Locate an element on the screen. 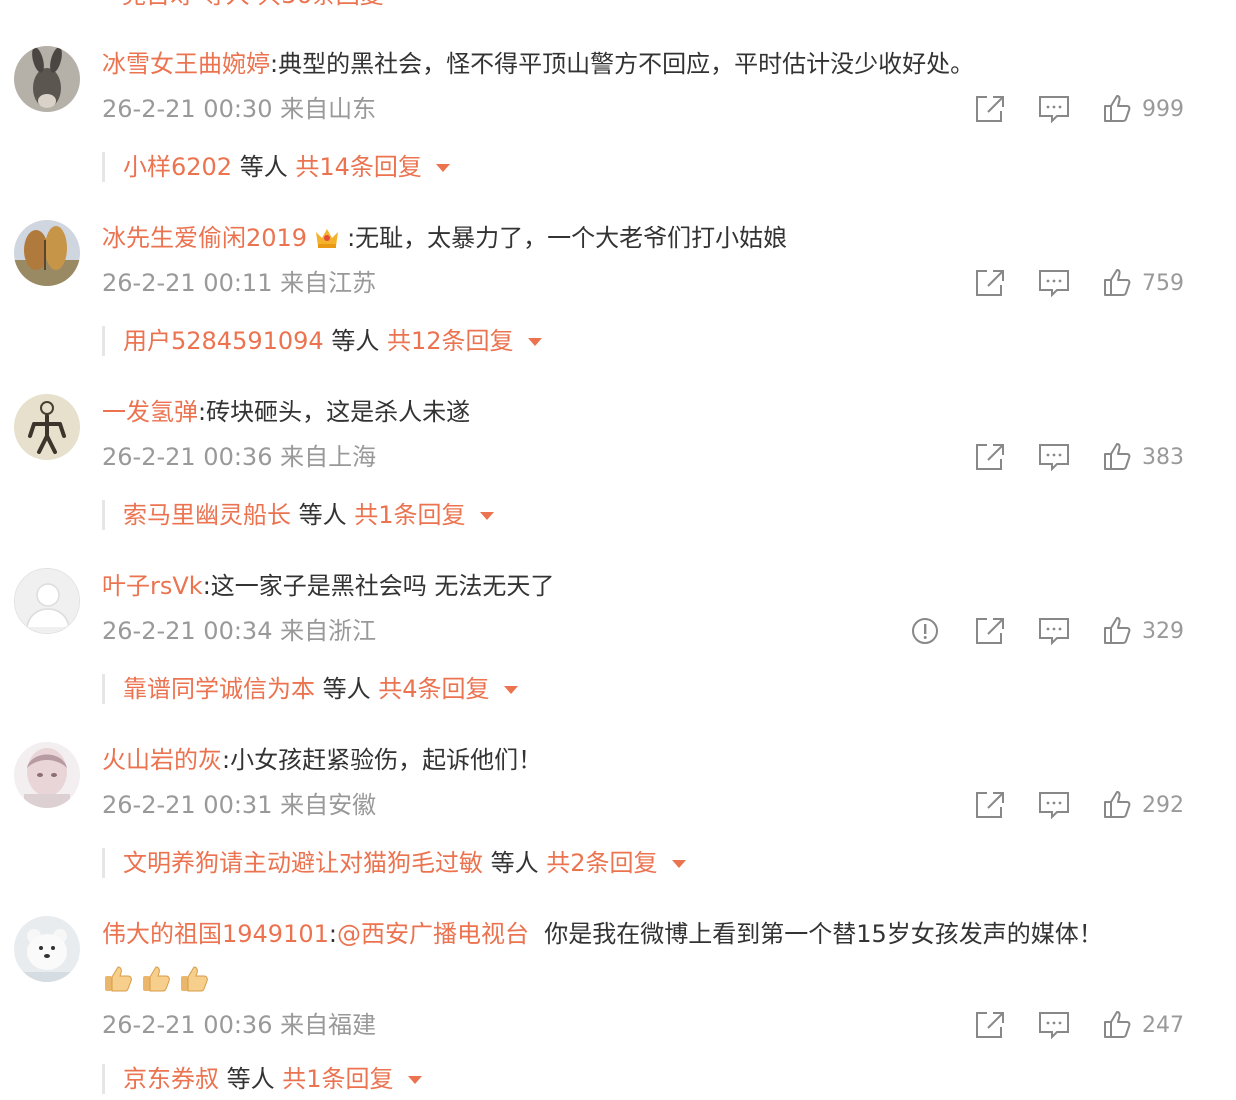 Image resolution: width=1236 pixels, height=1100 pixels. username-link: 叶子rsVk is located at coordinates (152, 586).